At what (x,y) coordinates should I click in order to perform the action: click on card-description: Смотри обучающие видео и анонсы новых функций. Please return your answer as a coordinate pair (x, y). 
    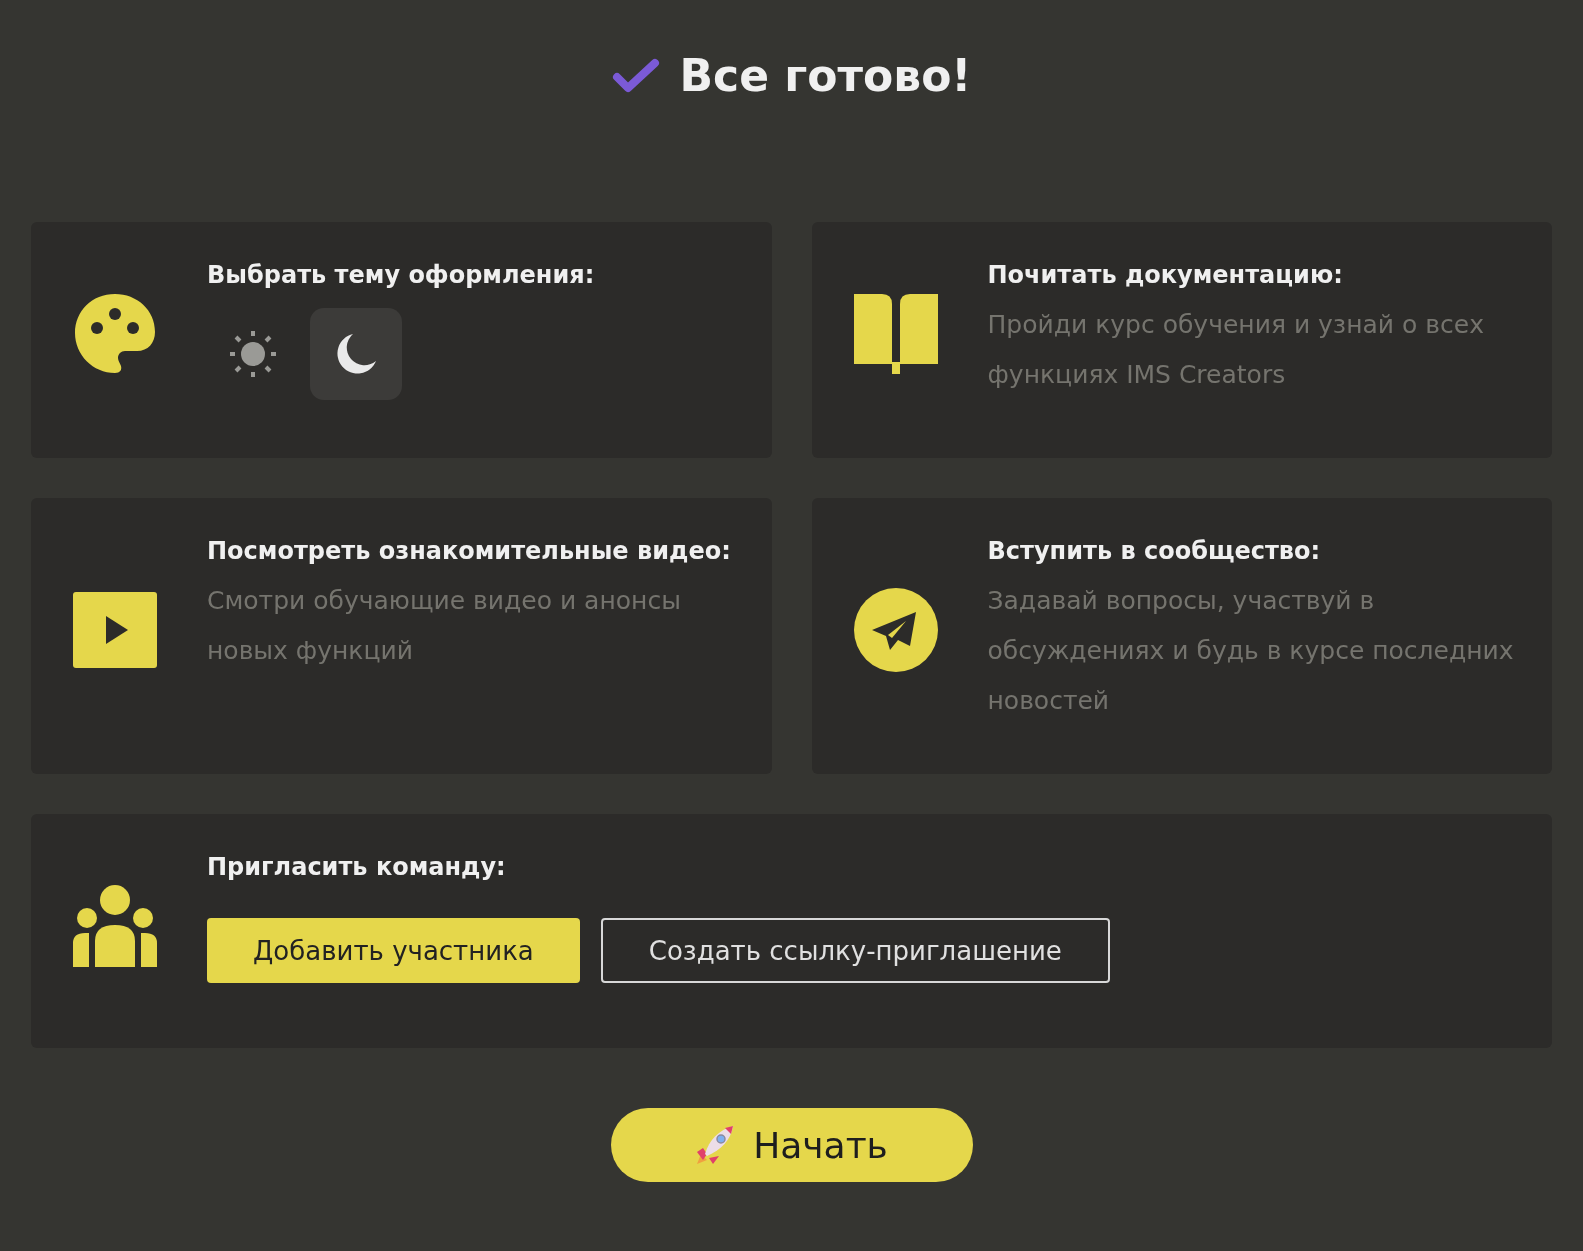
    Looking at the image, I should click on (444, 626).